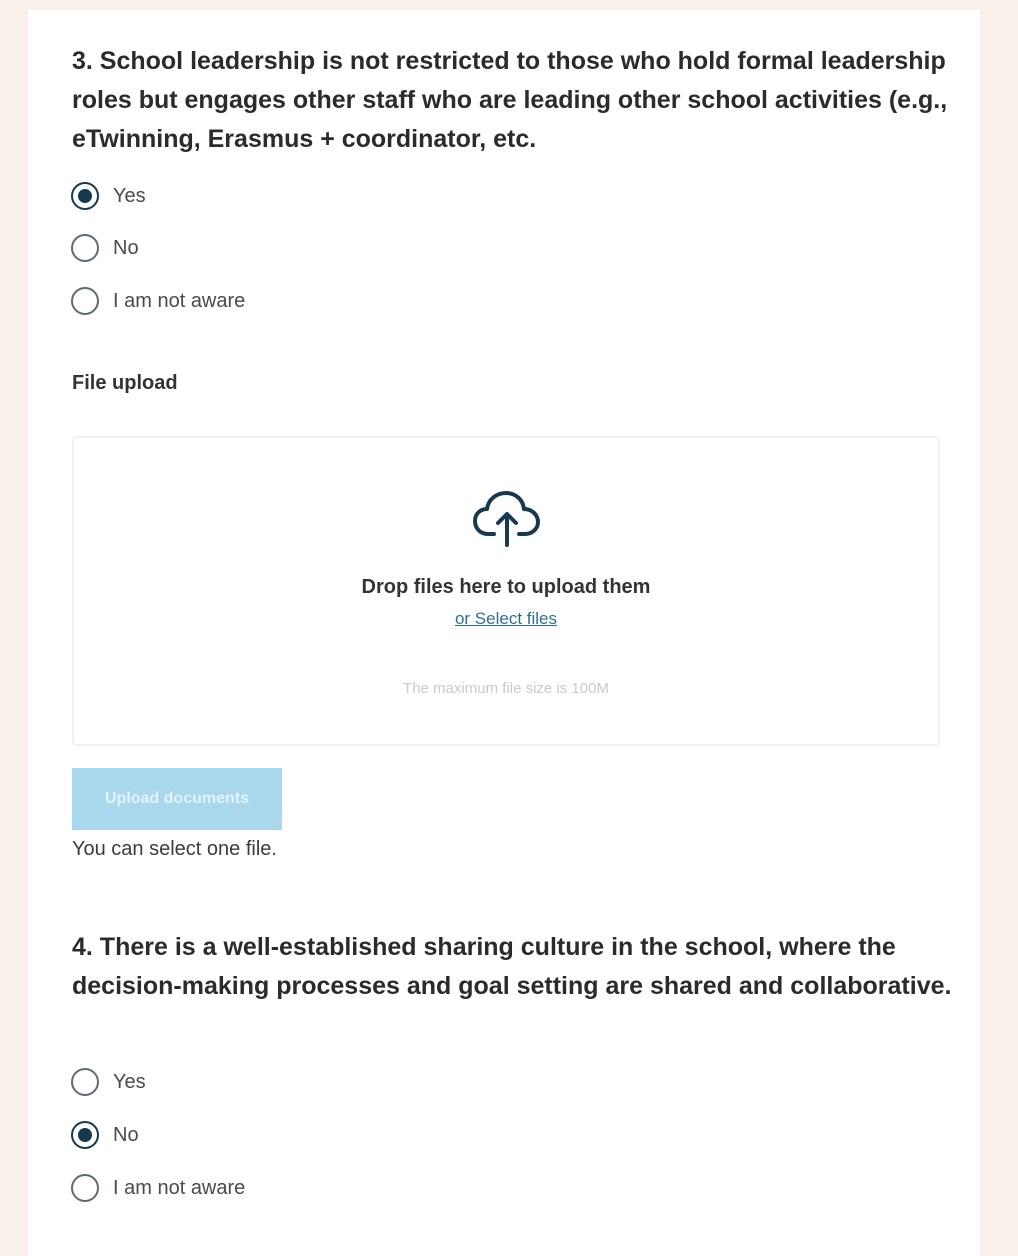 The height and width of the screenshot is (1256, 1018). I want to click on q3-option-not-aware-label: I am not aware, so click(179, 300).